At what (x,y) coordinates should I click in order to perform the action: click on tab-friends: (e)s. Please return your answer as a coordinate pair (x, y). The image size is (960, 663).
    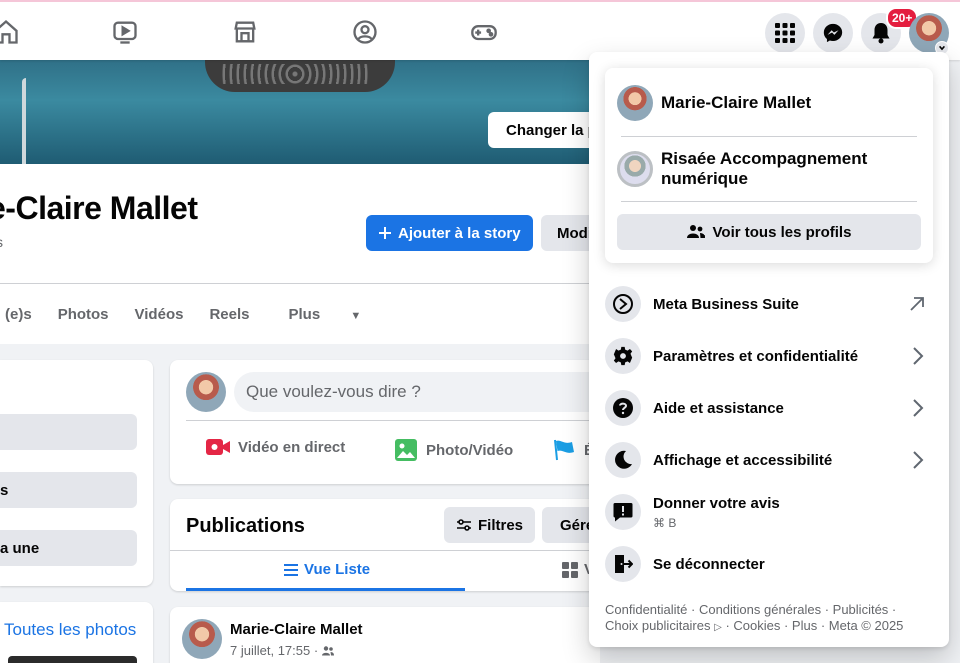
    Looking at the image, I should click on (22, 314).